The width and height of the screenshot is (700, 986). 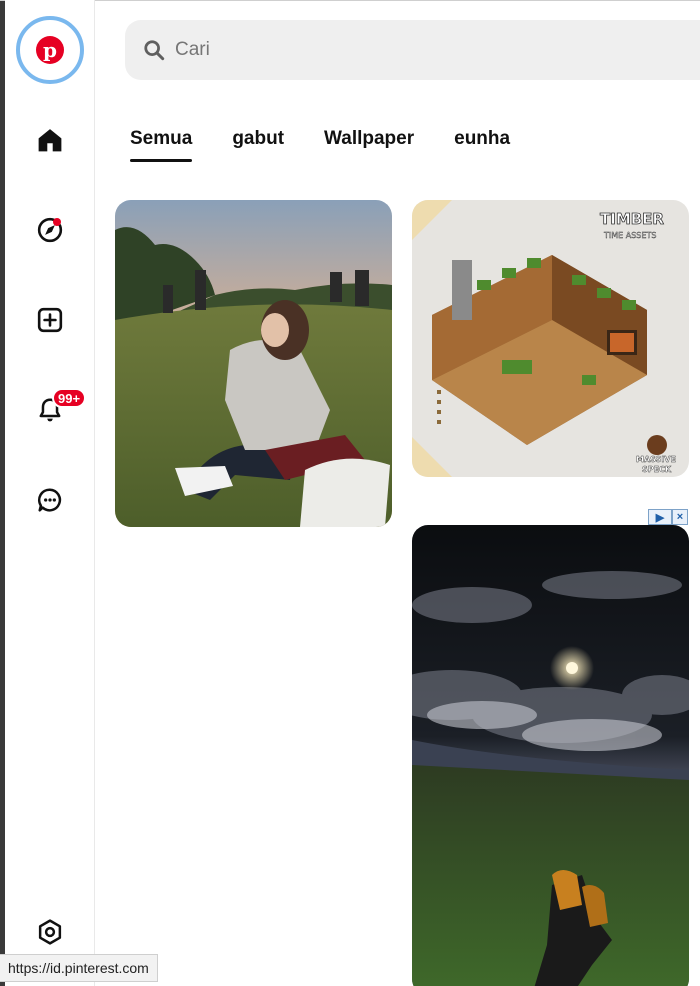 I want to click on tab-wallpaper: Wallpaper, so click(x=369, y=145).